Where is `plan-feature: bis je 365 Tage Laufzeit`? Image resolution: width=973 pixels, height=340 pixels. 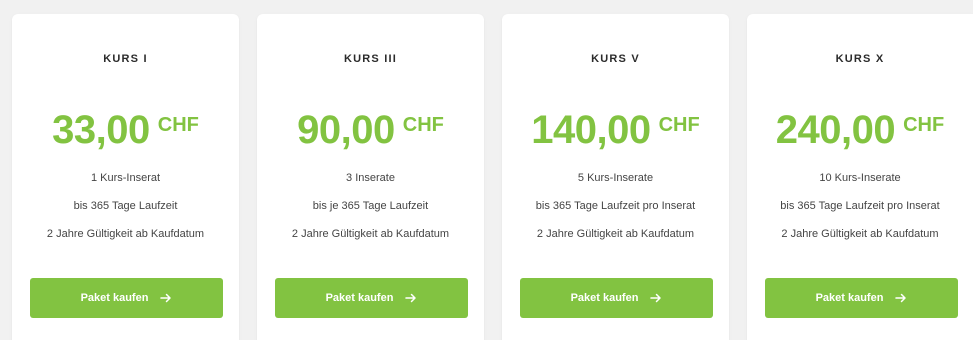
plan-feature: bis je 365 Tage Laufzeit is located at coordinates (370, 206).